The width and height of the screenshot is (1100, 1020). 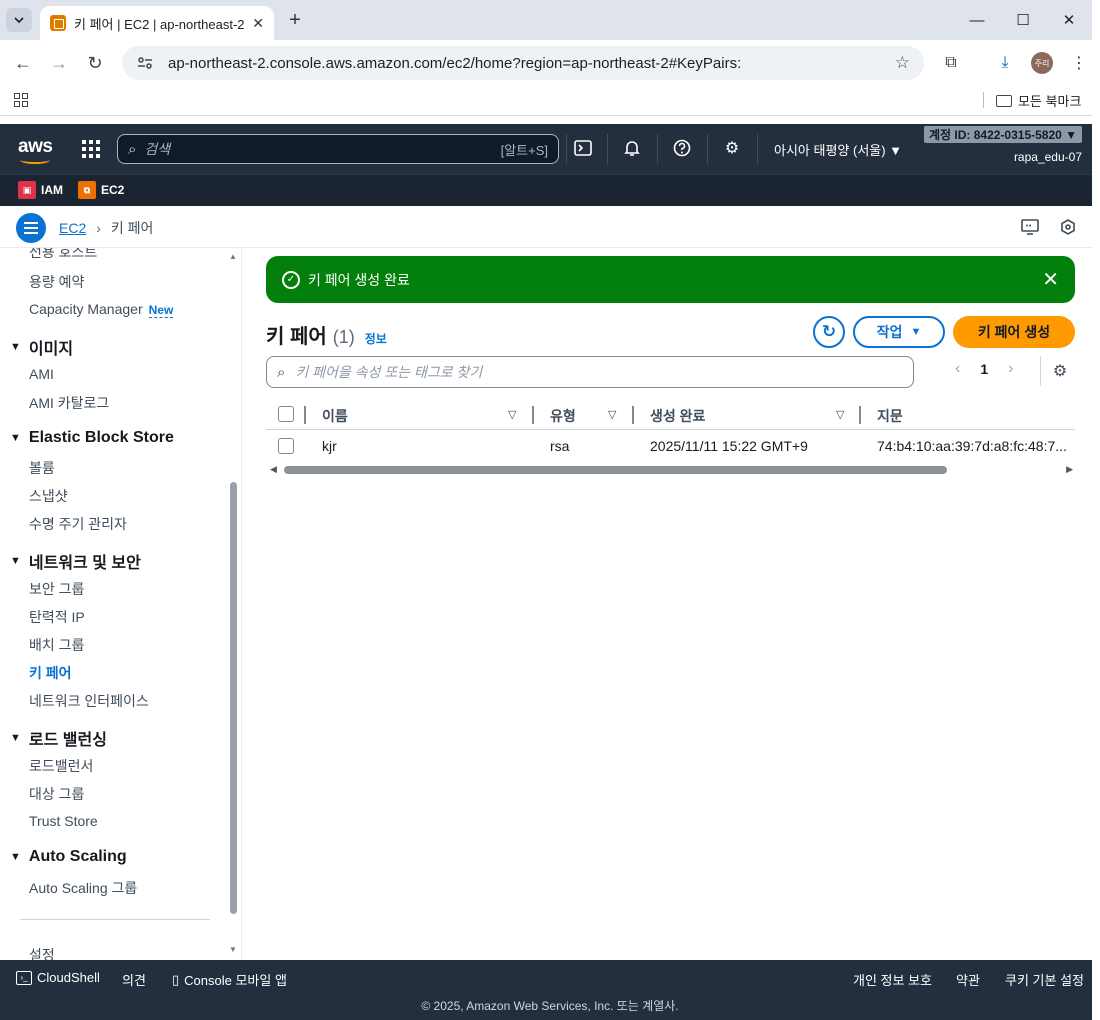 I want to click on tab-search-button, so click(x=19, y=20).